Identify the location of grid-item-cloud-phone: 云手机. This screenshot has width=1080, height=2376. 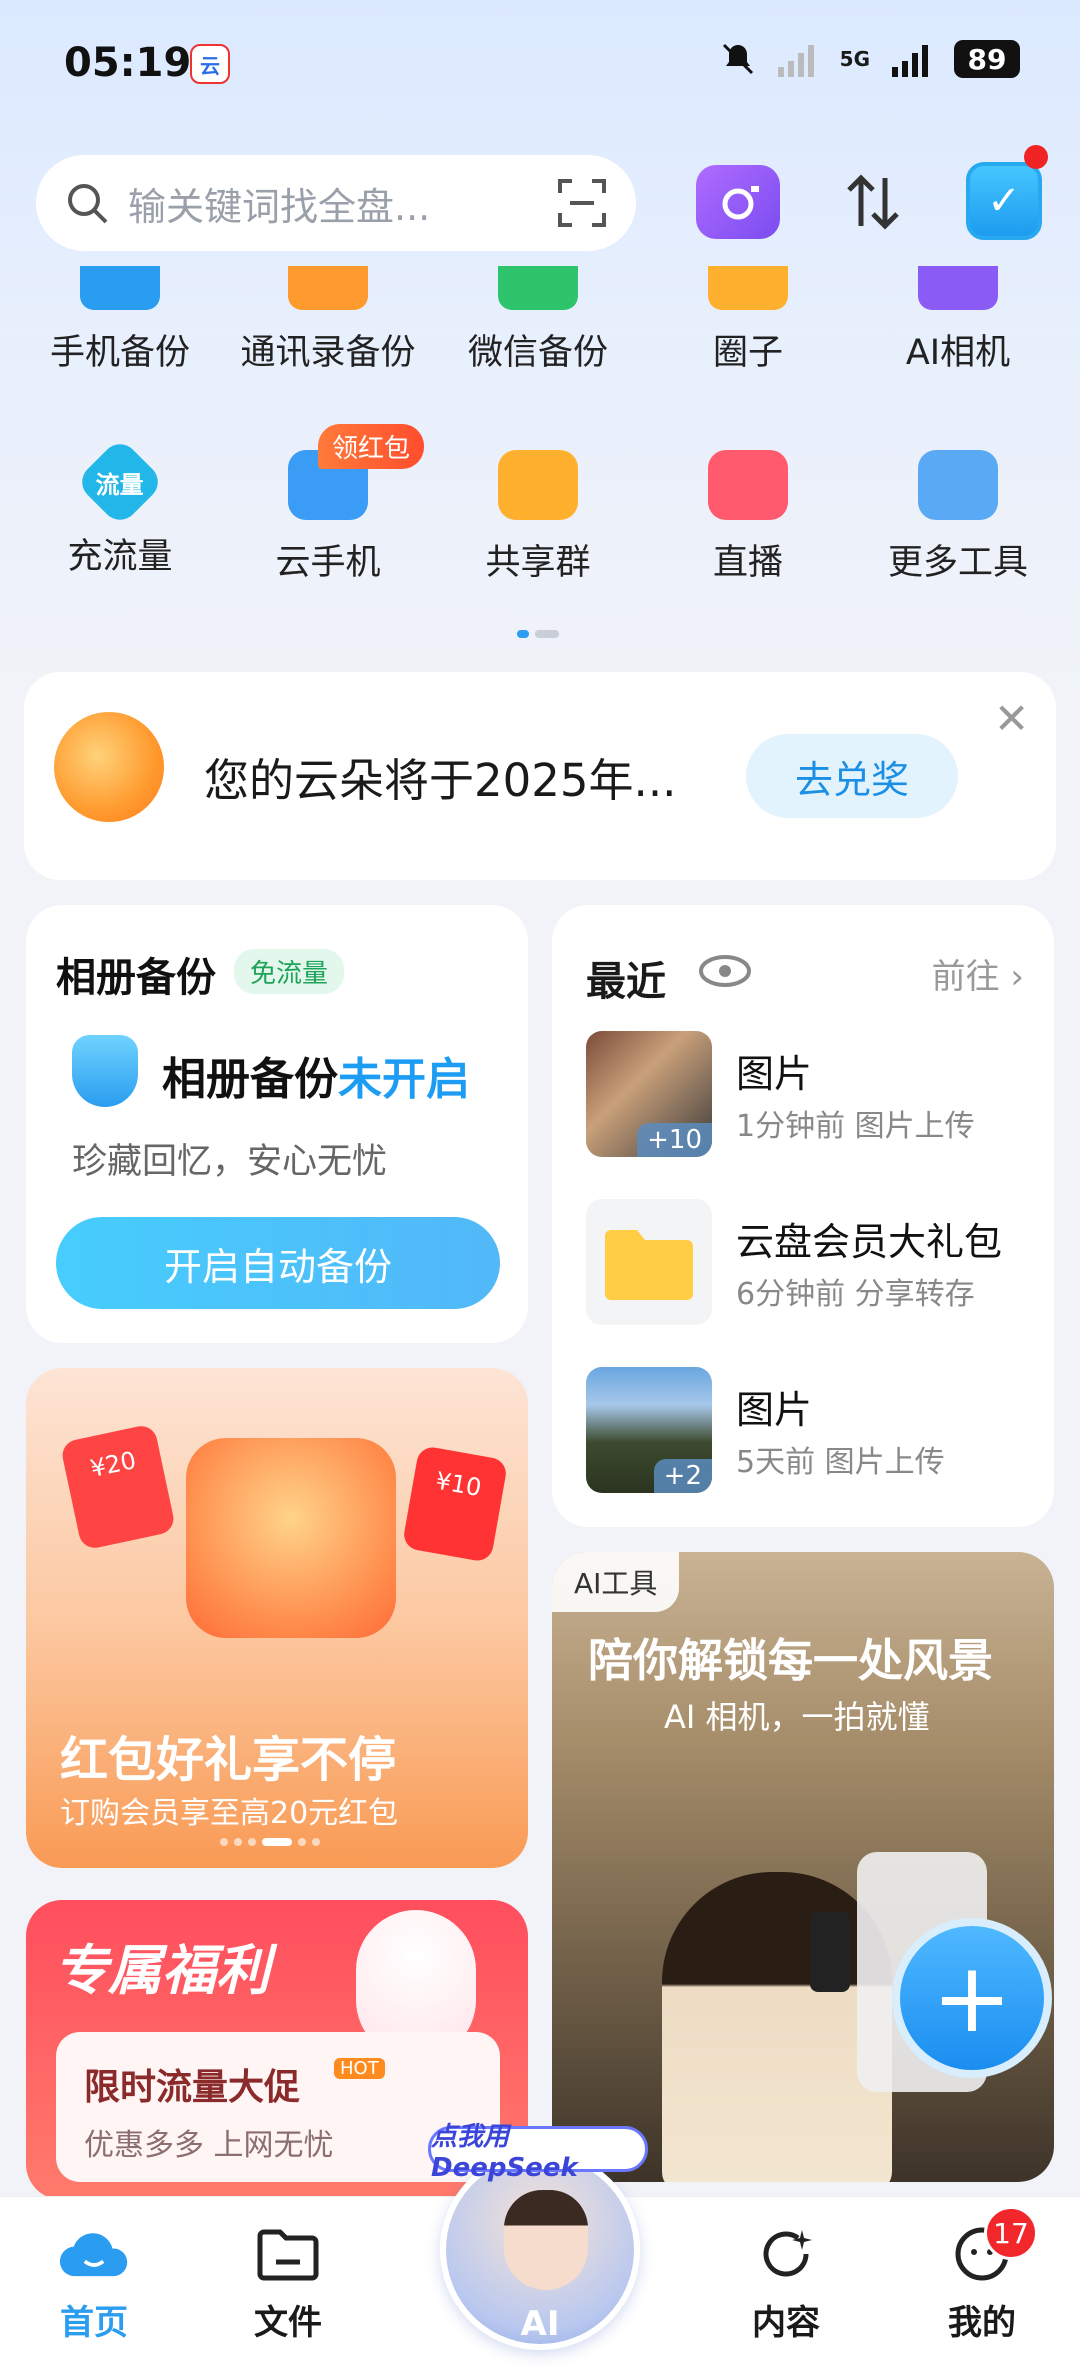
(328, 517).